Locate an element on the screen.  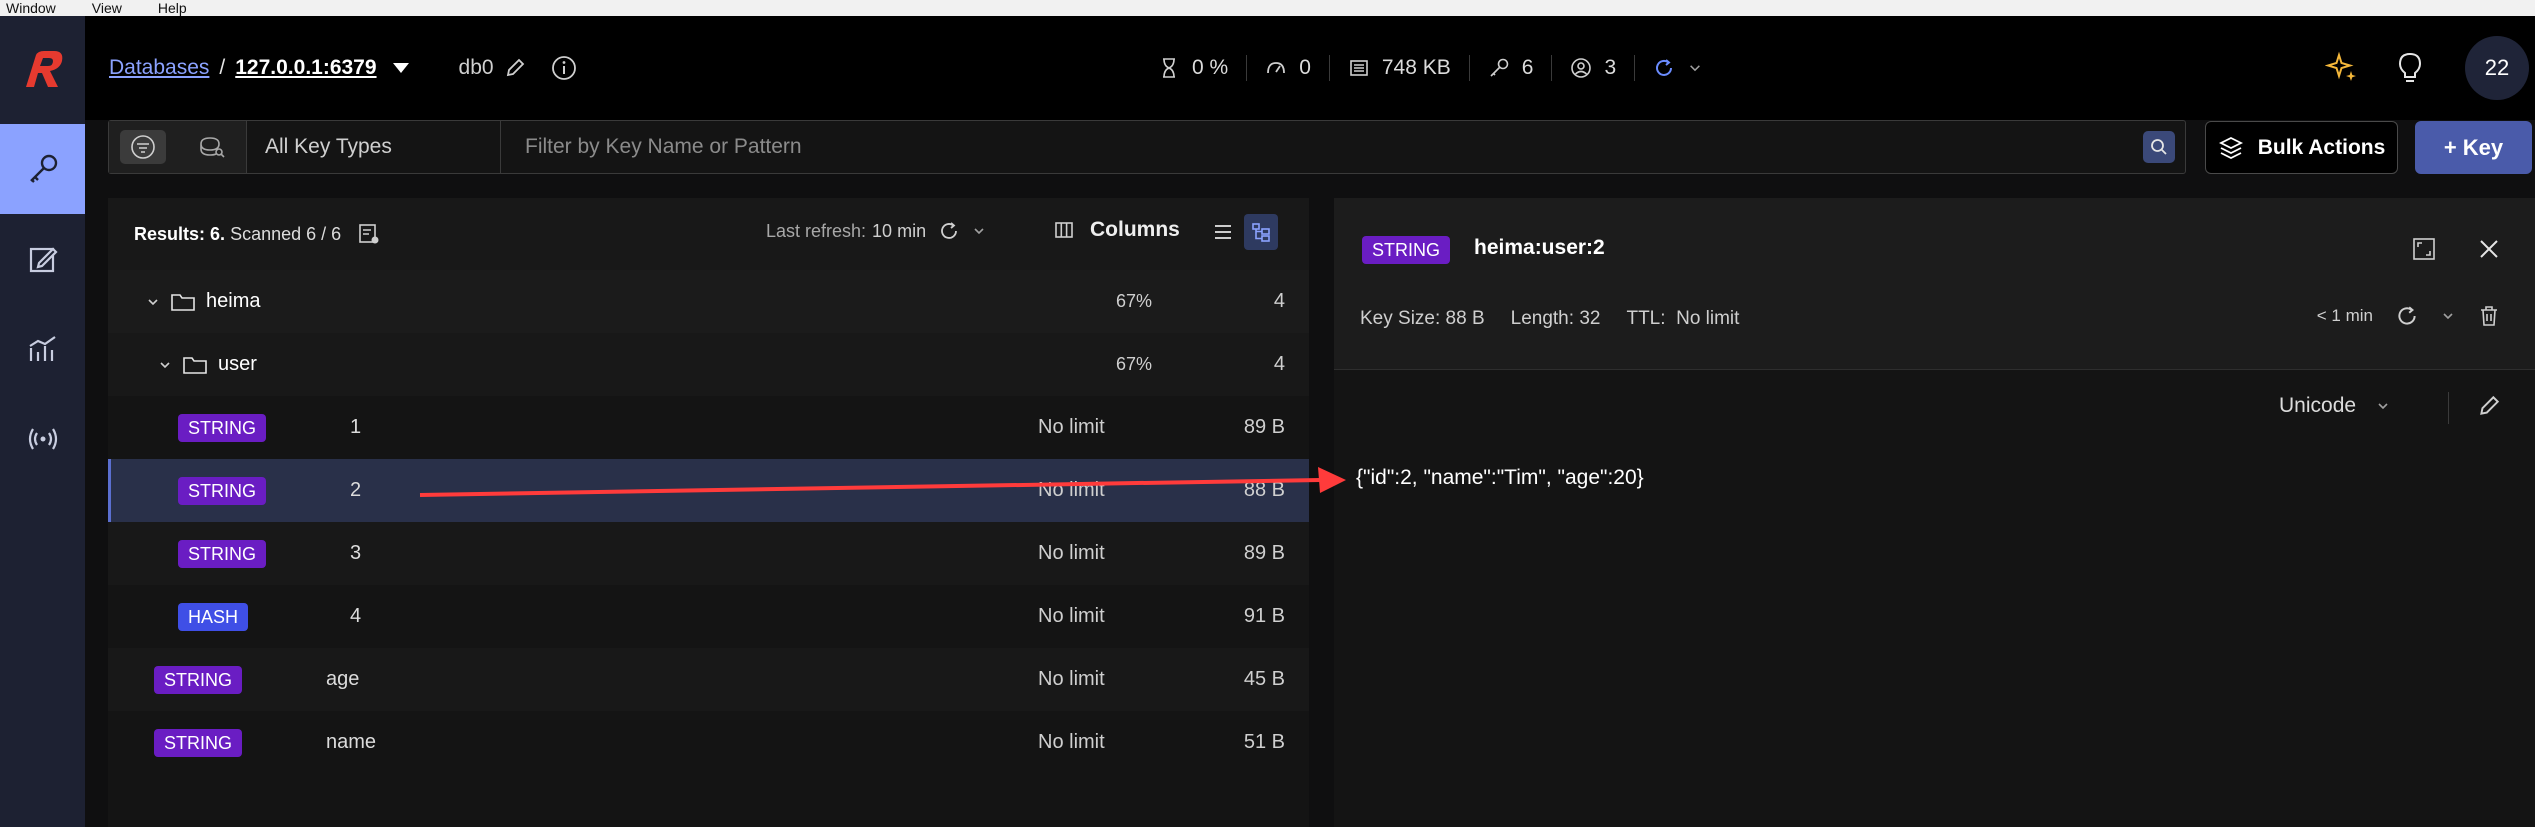
key-name: name is located at coordinates (351, 742).